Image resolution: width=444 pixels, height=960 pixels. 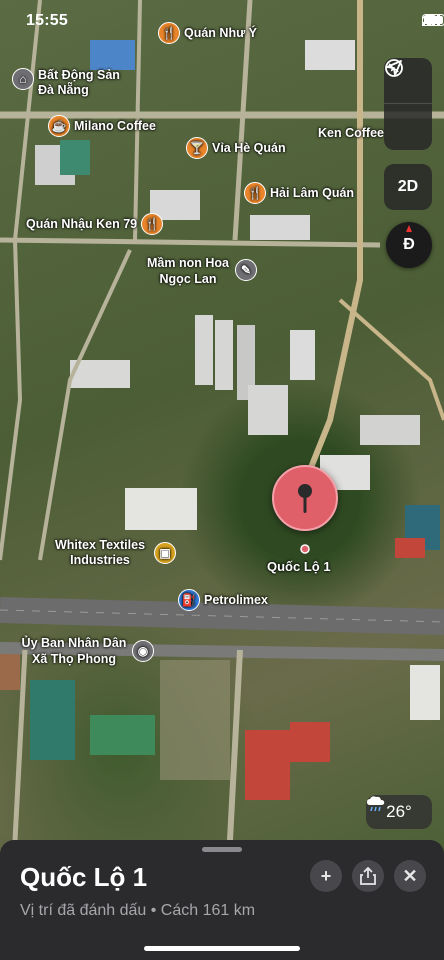 What do you see at coordinates (74, 651) in the screenshot?
I see `poi-label: Ủy Ban Nhân Dân Xã Thọ Phong` at bounding box center [74, 651].